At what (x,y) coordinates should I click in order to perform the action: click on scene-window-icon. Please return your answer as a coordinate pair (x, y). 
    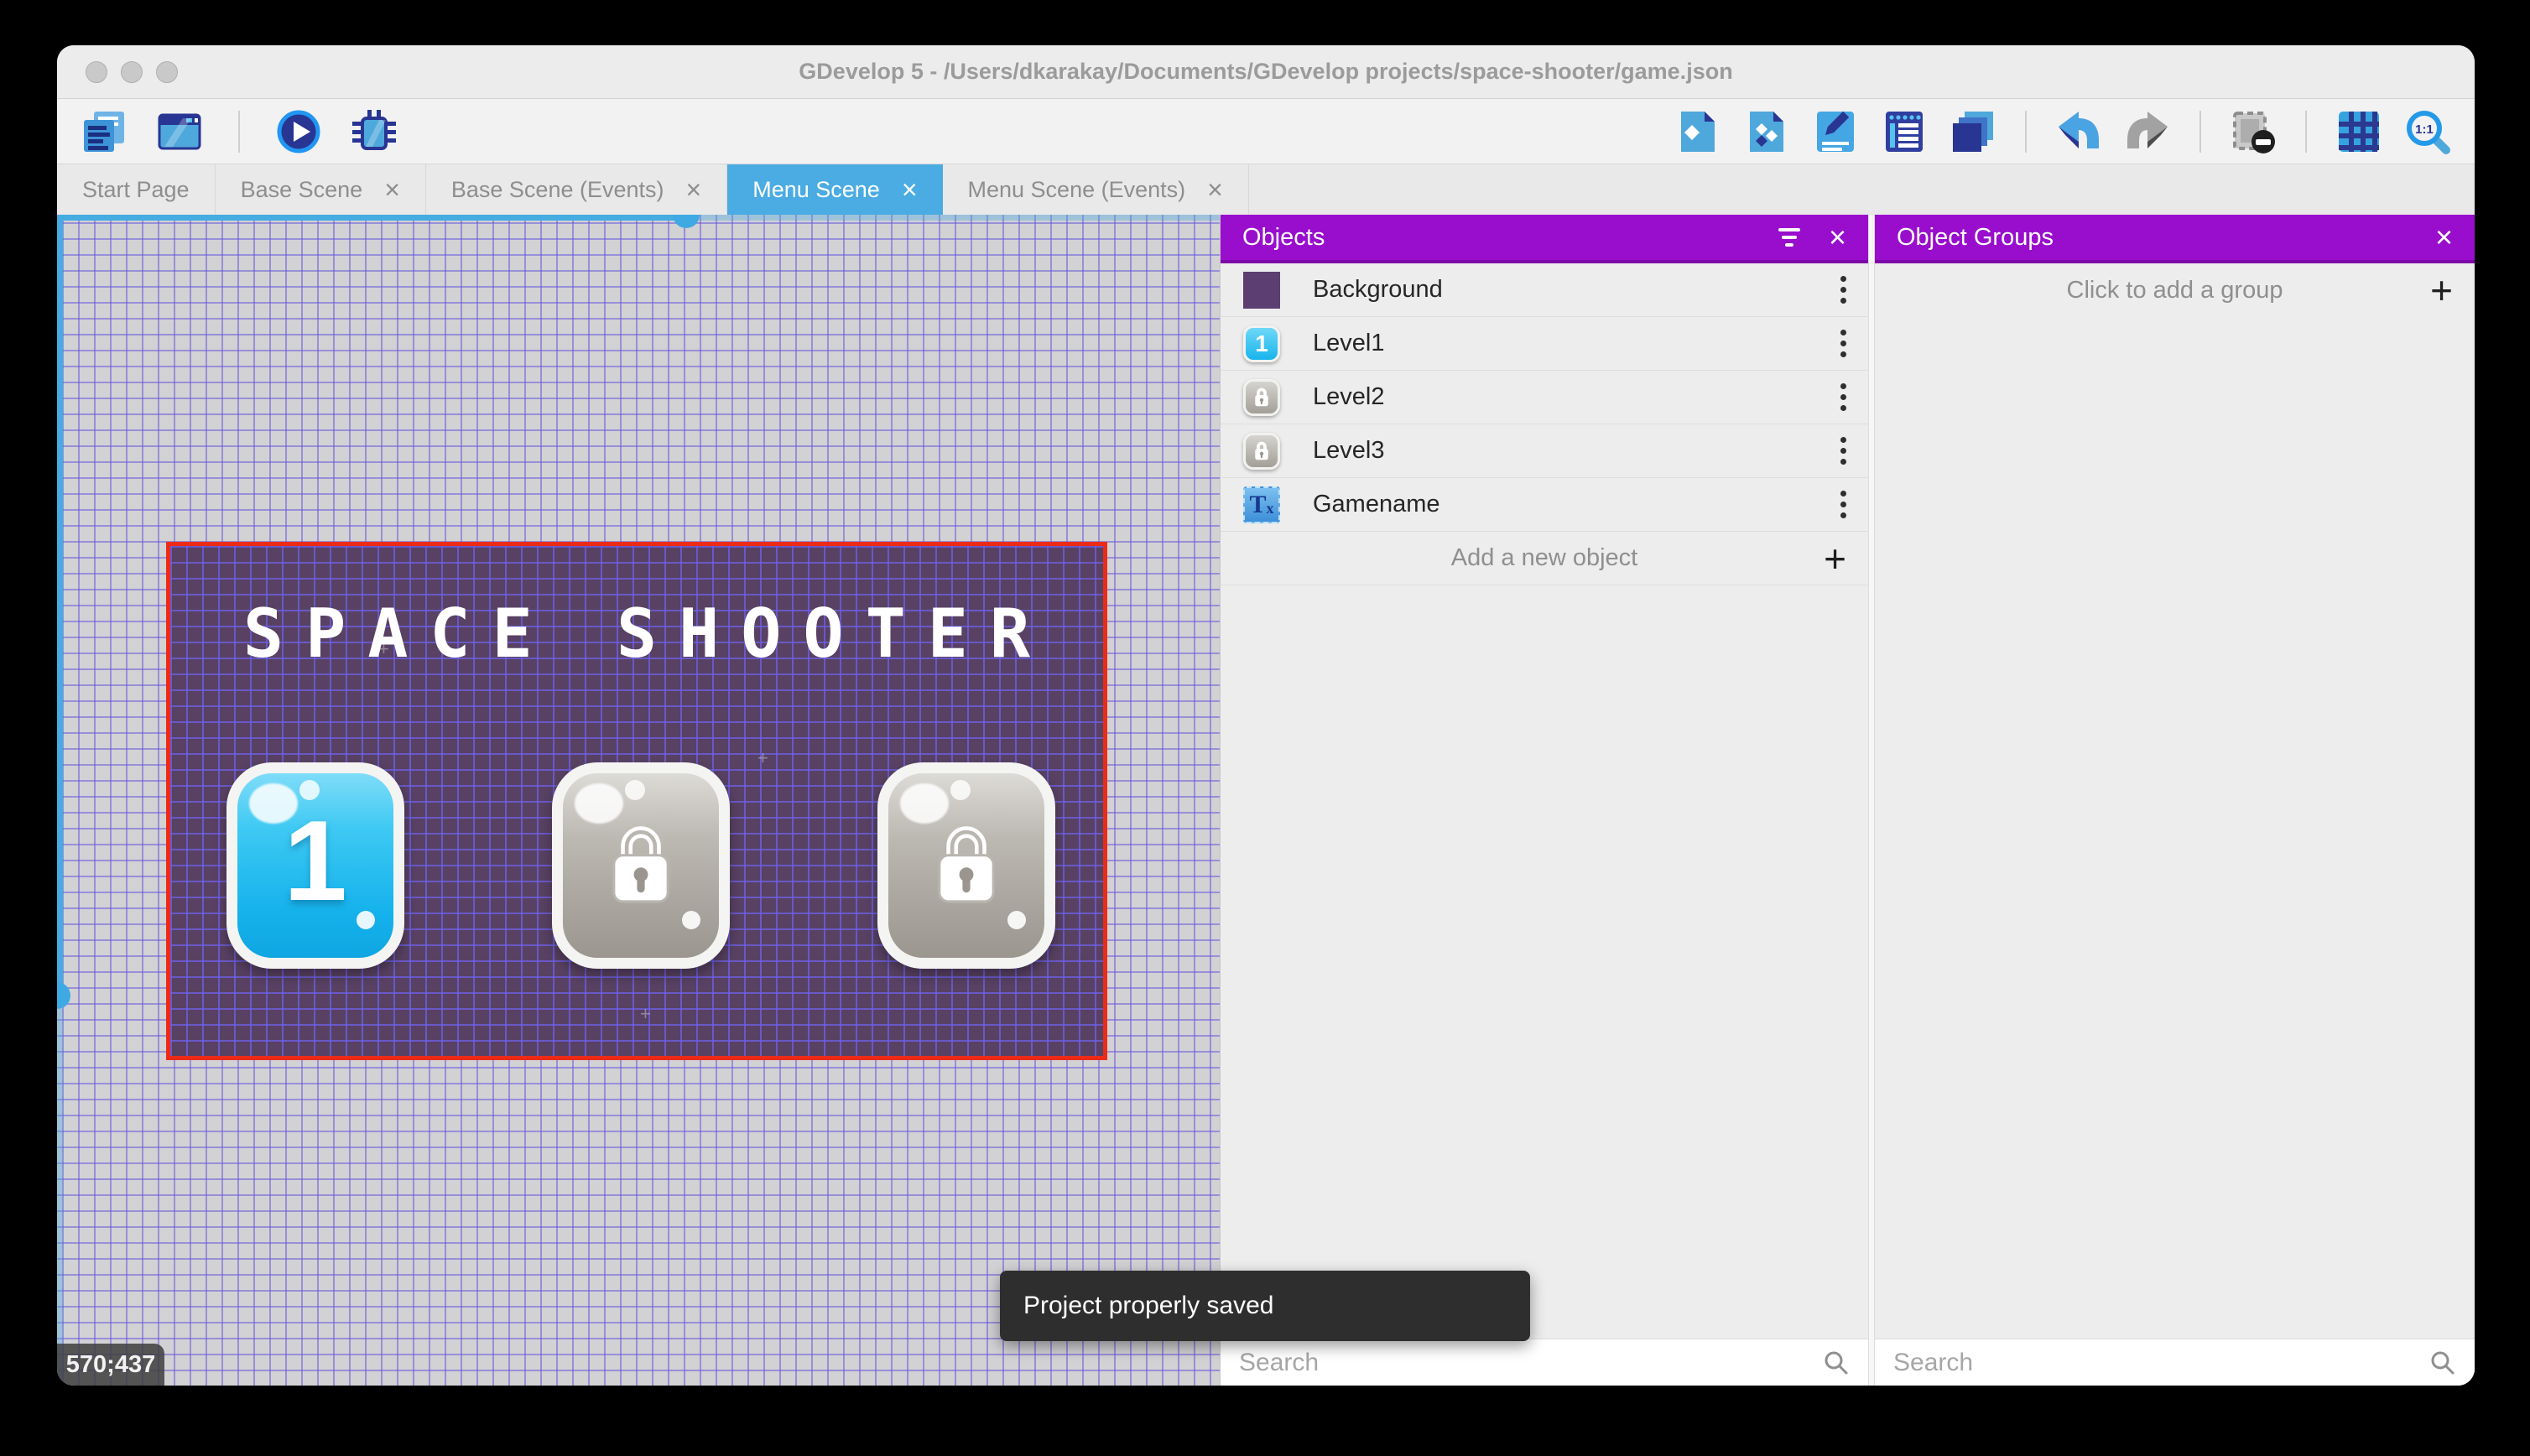
    Looking at the image, I should click on (179, 131).